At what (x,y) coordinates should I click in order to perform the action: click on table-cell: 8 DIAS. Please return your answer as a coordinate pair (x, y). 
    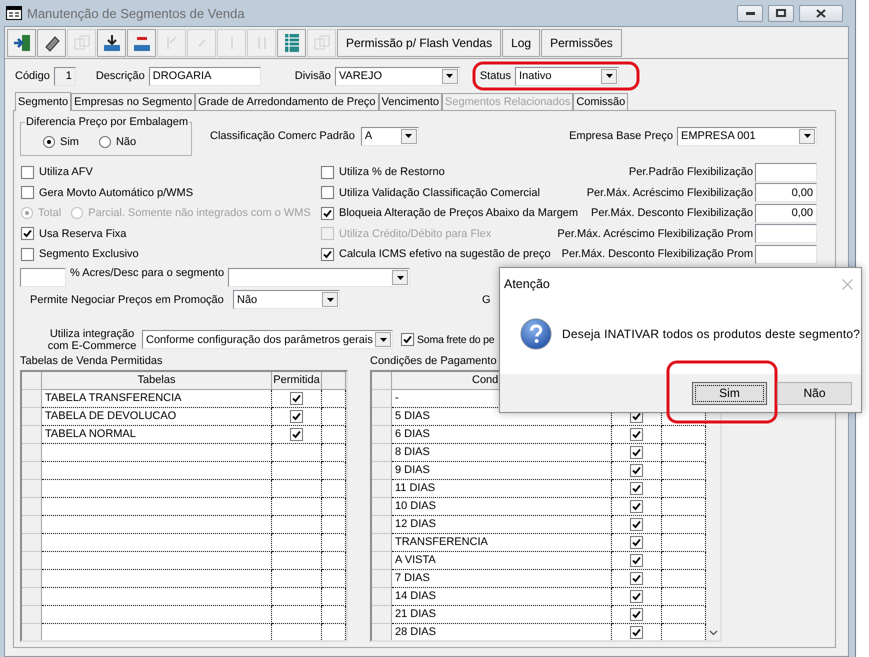
    Looking at the image, I should click on (502, 453).